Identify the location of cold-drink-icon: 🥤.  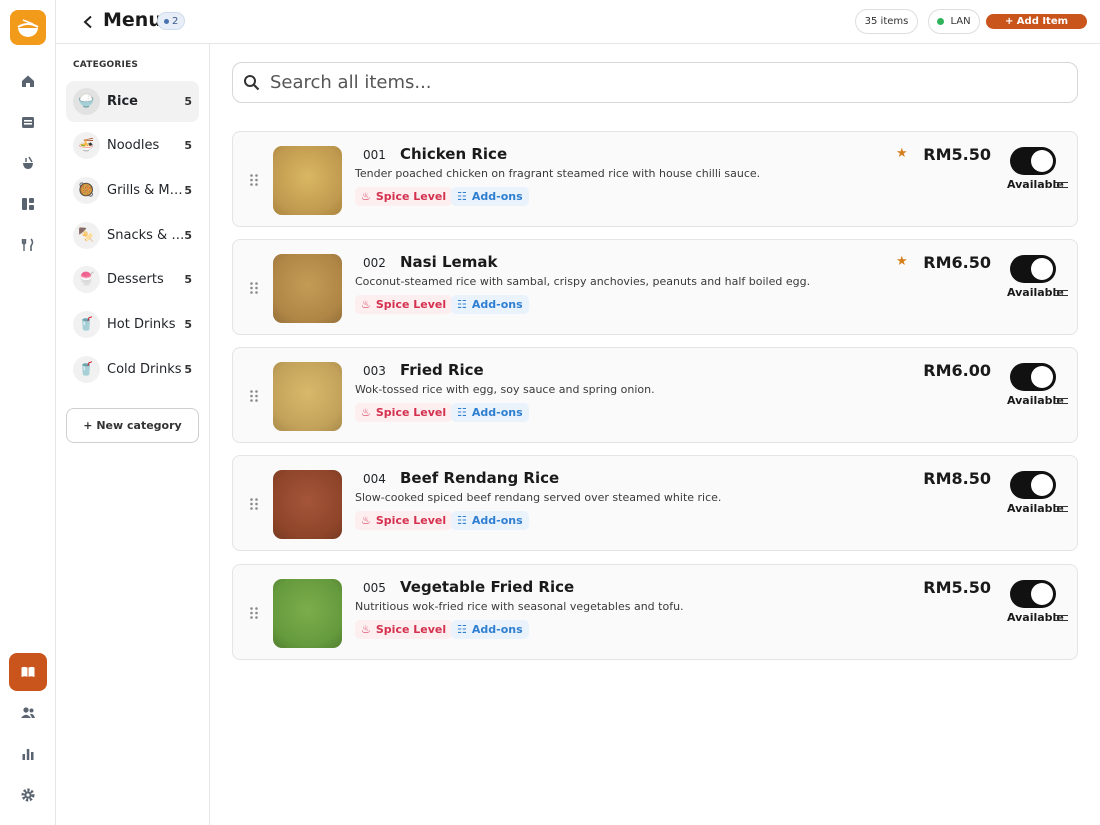
(86, 369).